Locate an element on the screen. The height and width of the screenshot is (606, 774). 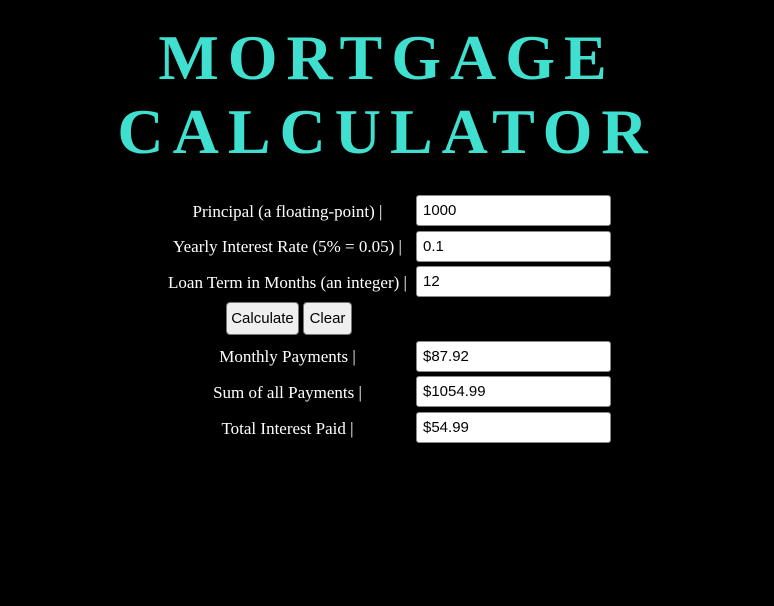
loan-term-input is located at coordinates (513, 281).